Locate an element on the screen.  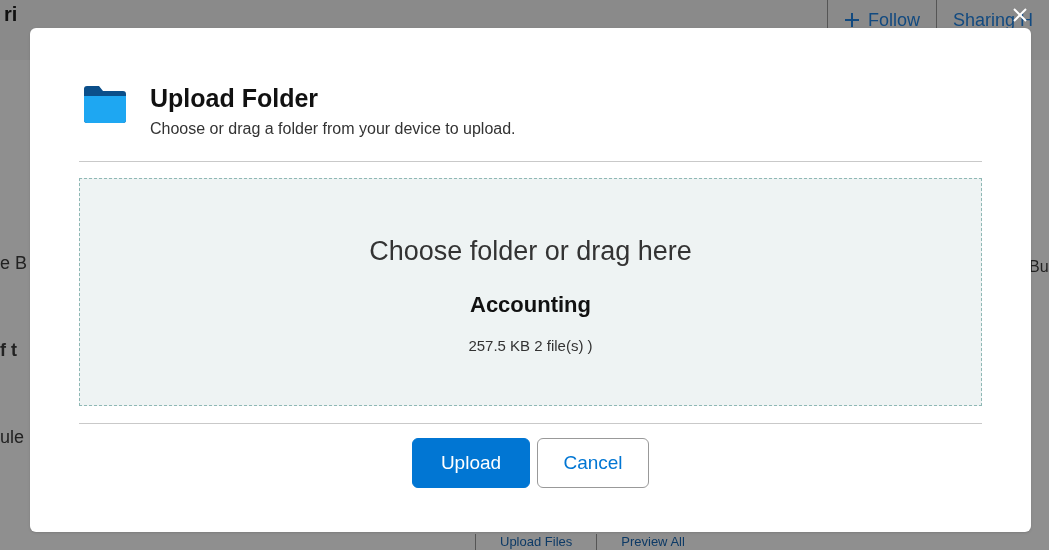
dialog-title: Upload Folder is located at coordinates (235, 98).